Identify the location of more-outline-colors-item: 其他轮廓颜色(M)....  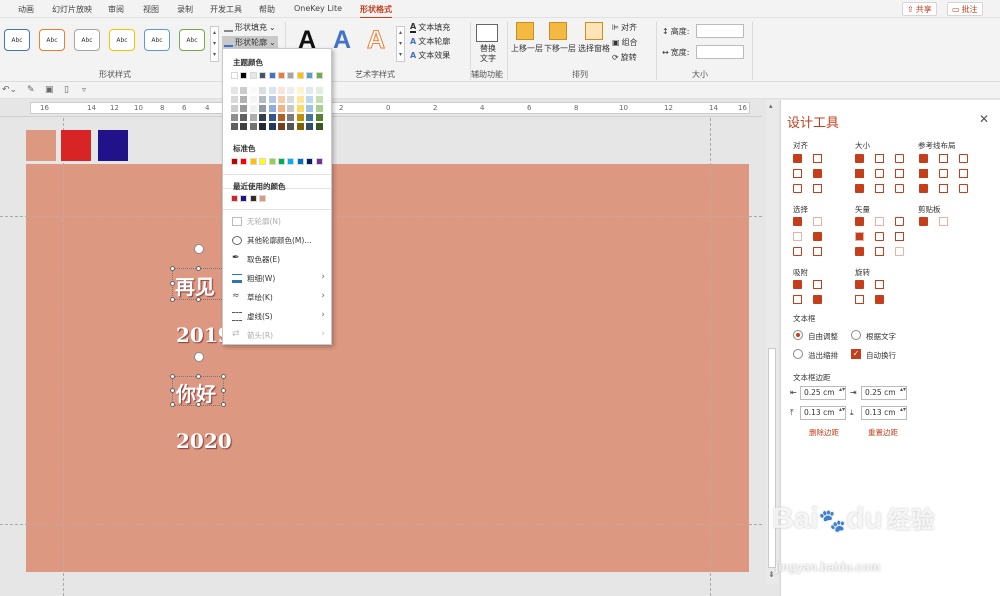
(277, 240).